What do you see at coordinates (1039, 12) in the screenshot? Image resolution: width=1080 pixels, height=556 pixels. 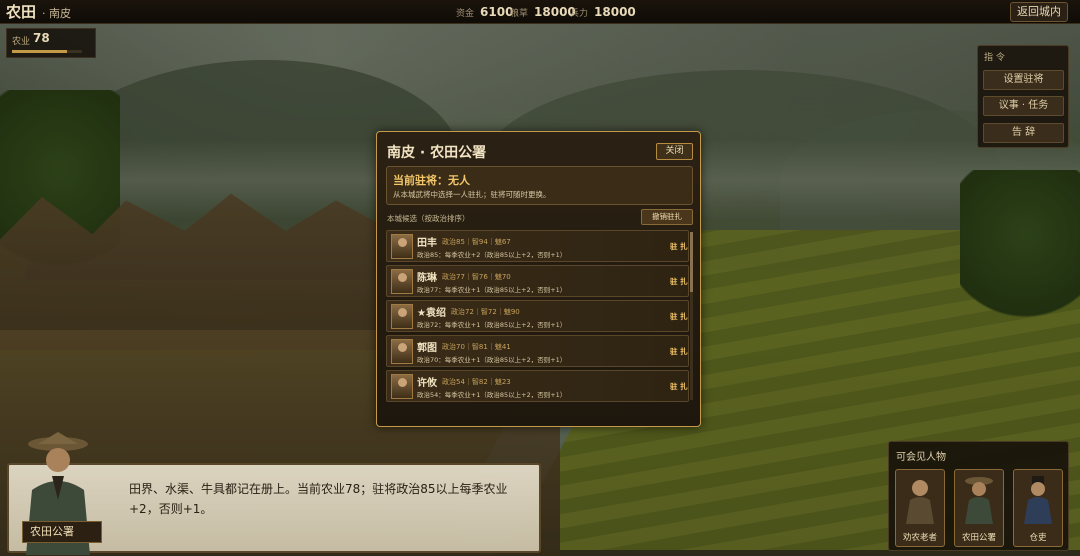 I see `return-city-button: 返回城内` at bounding box center [1039, 12].